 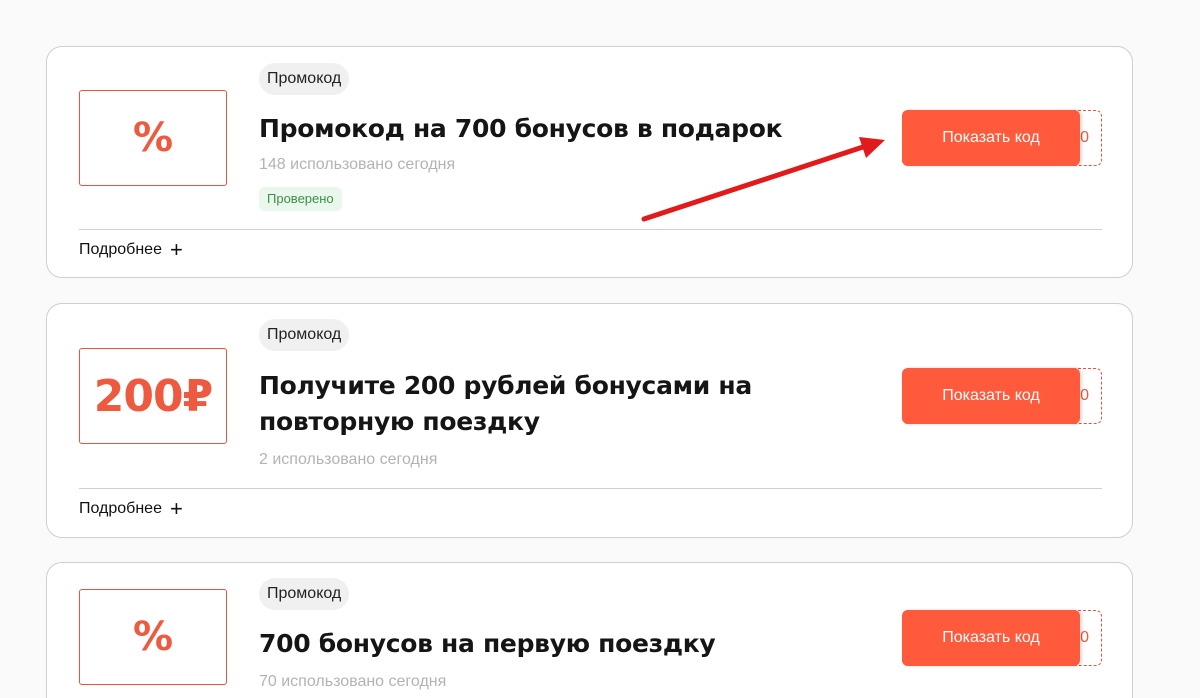 What do you see at coordinates (564, 644) in the screenshot?
I see `offer-title: 700 бонусов на первую поездку` at bounding box center [564, 644].